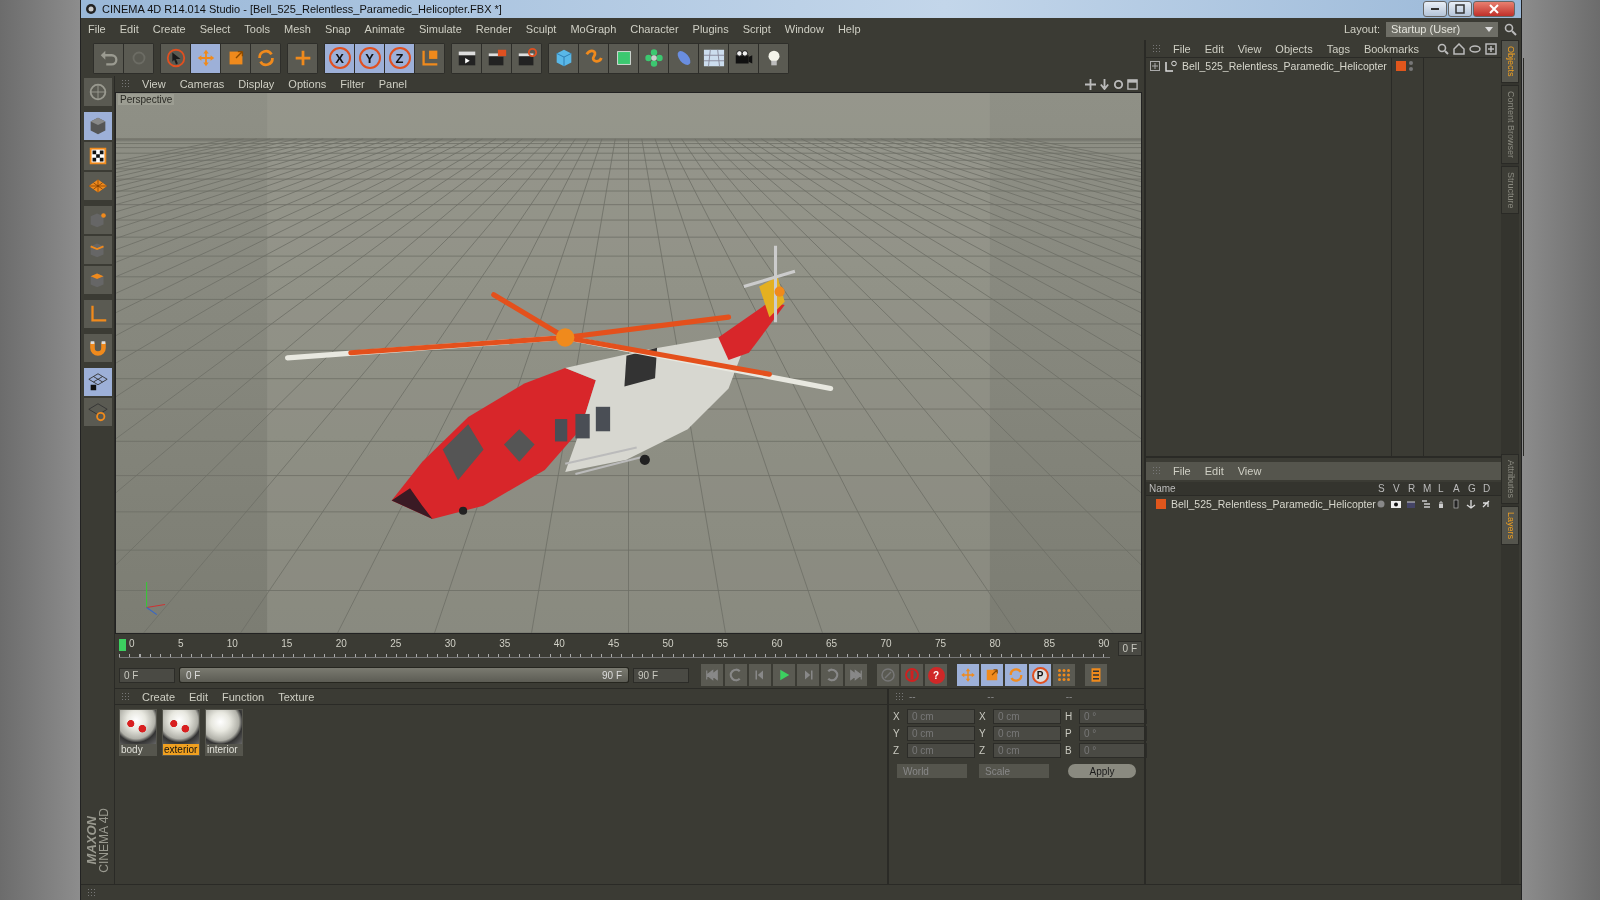  Describe the element at coordinates (1510, 526) in the screenshot. I see `panel-tab: Layers` at that location.